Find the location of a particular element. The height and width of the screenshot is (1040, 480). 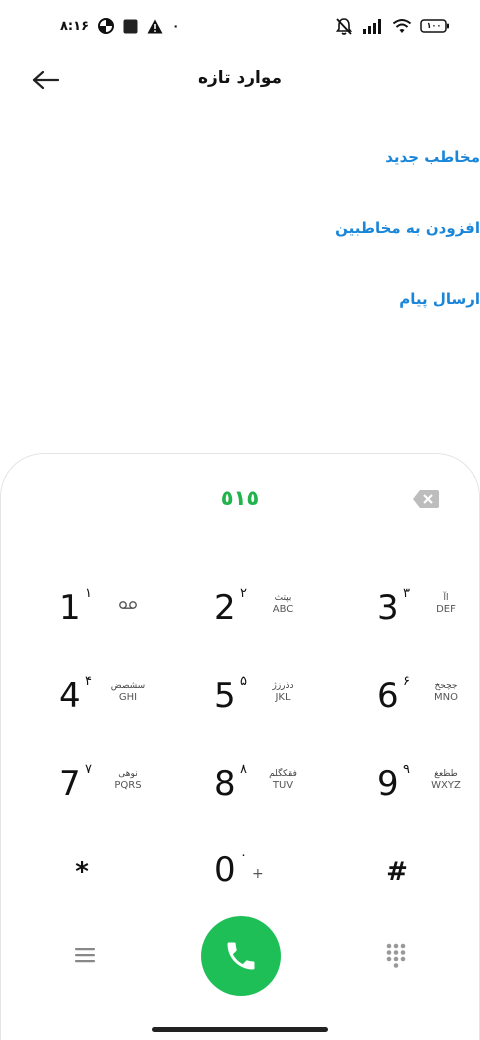

voicemail-icon is located at coordinates (128, 607).